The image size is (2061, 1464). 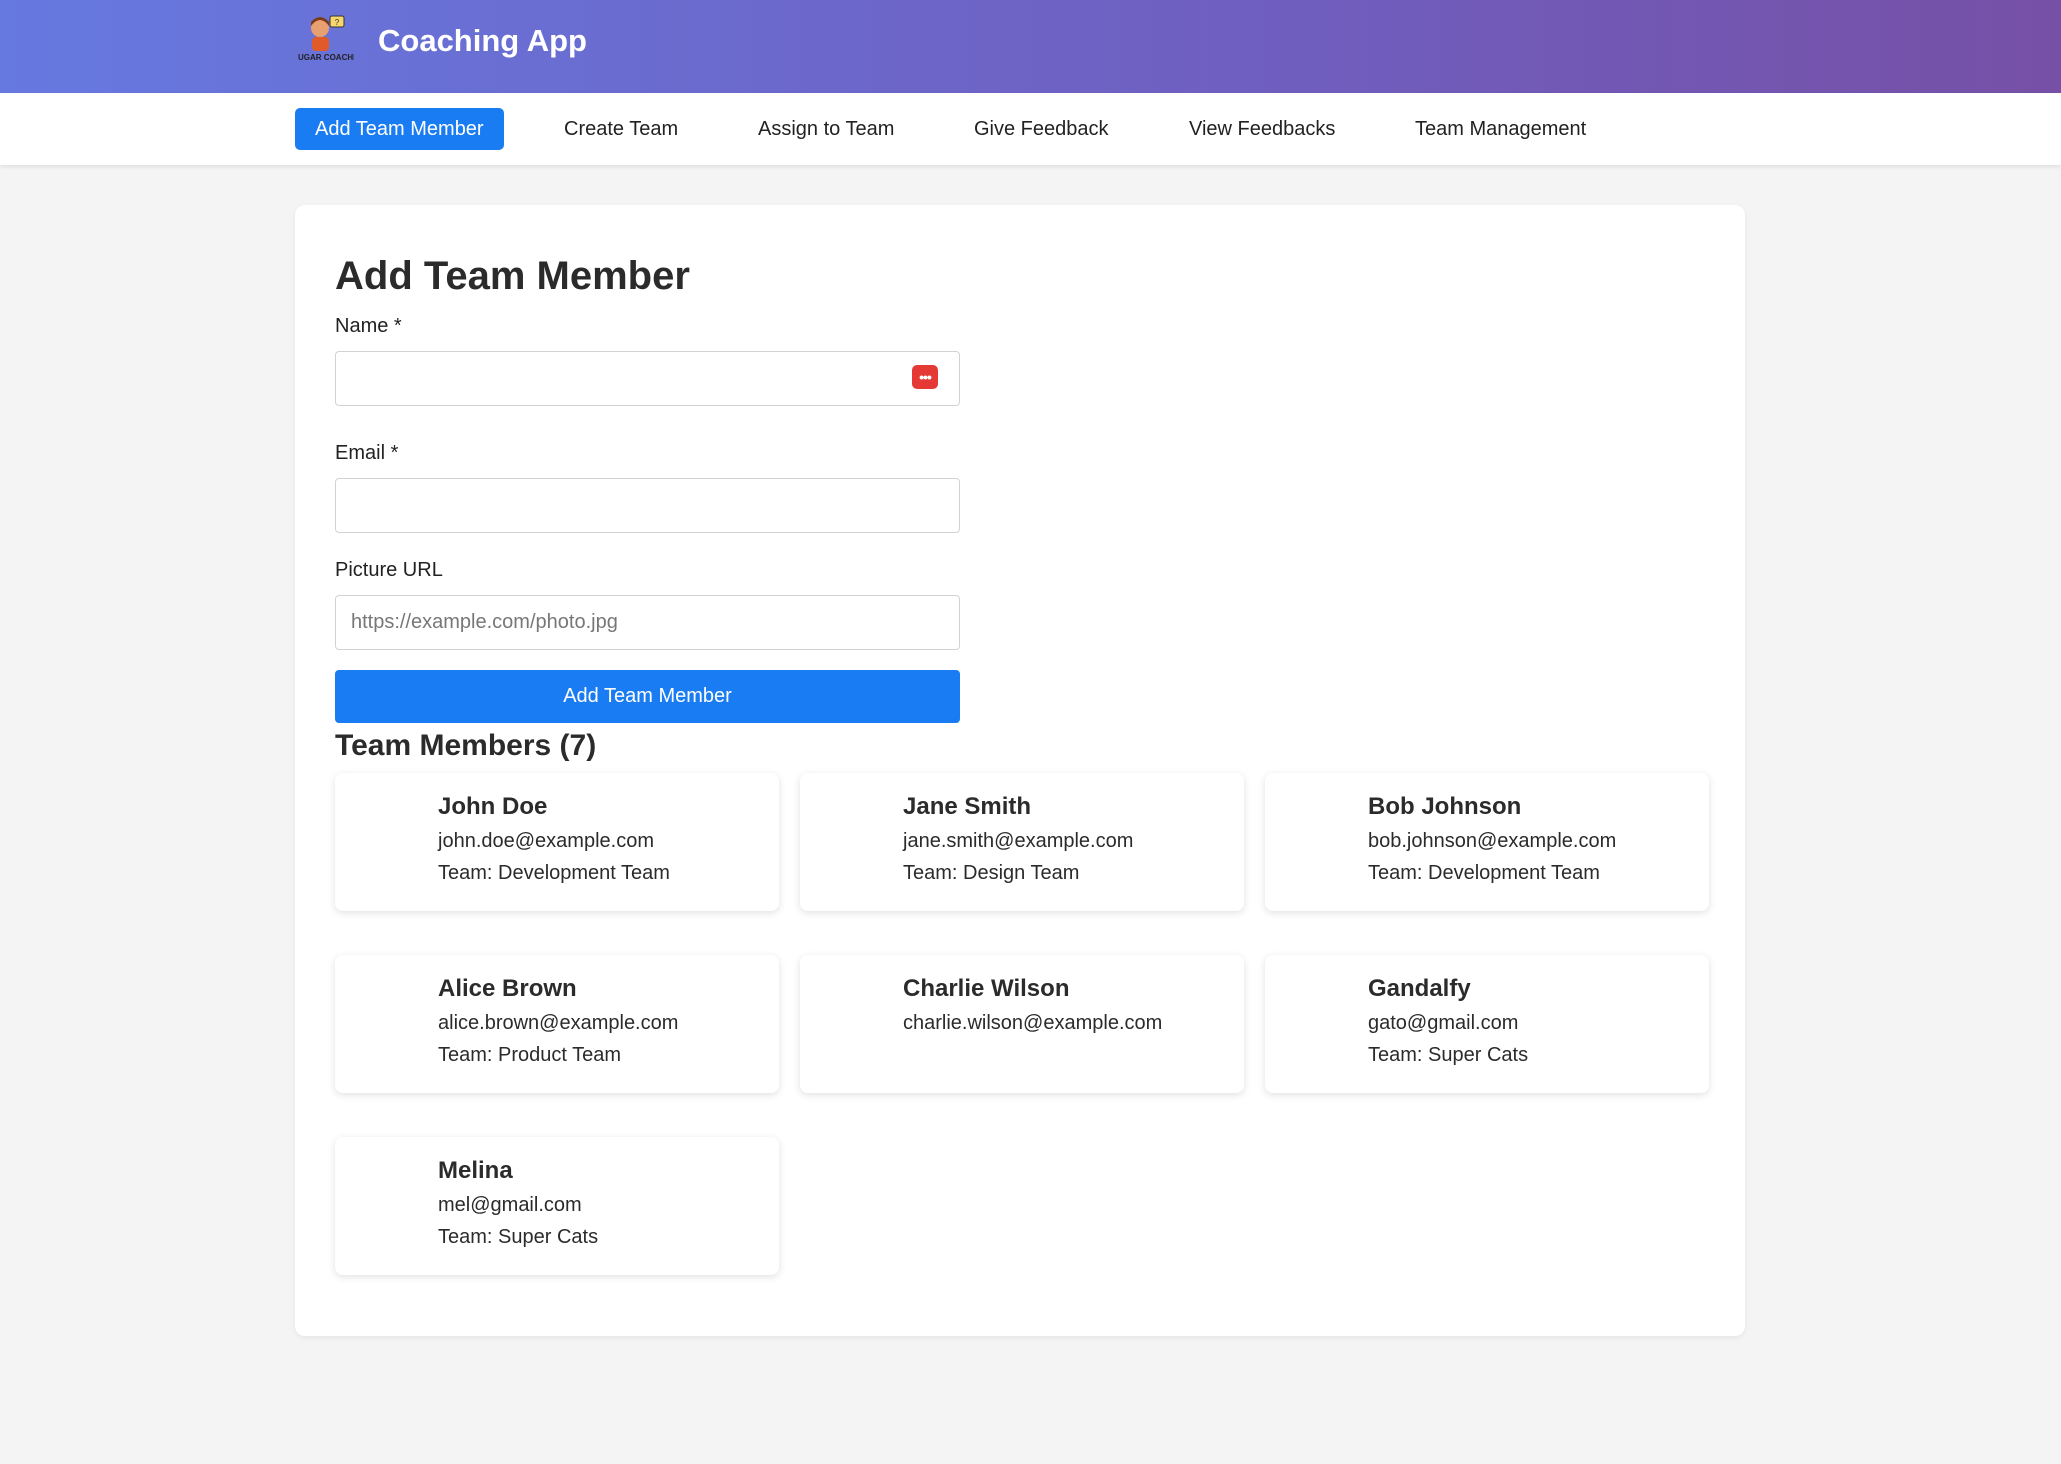 I want to click on page-title: Add Team Member, so click(x=512, y=276).